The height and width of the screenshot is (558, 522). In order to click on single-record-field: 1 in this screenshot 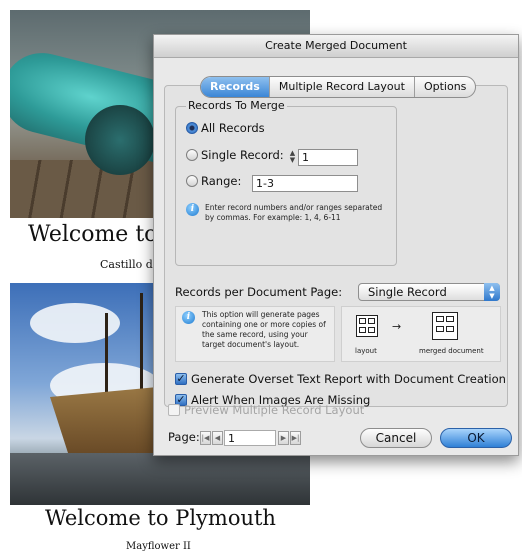, I will do `click(328, 157)`.